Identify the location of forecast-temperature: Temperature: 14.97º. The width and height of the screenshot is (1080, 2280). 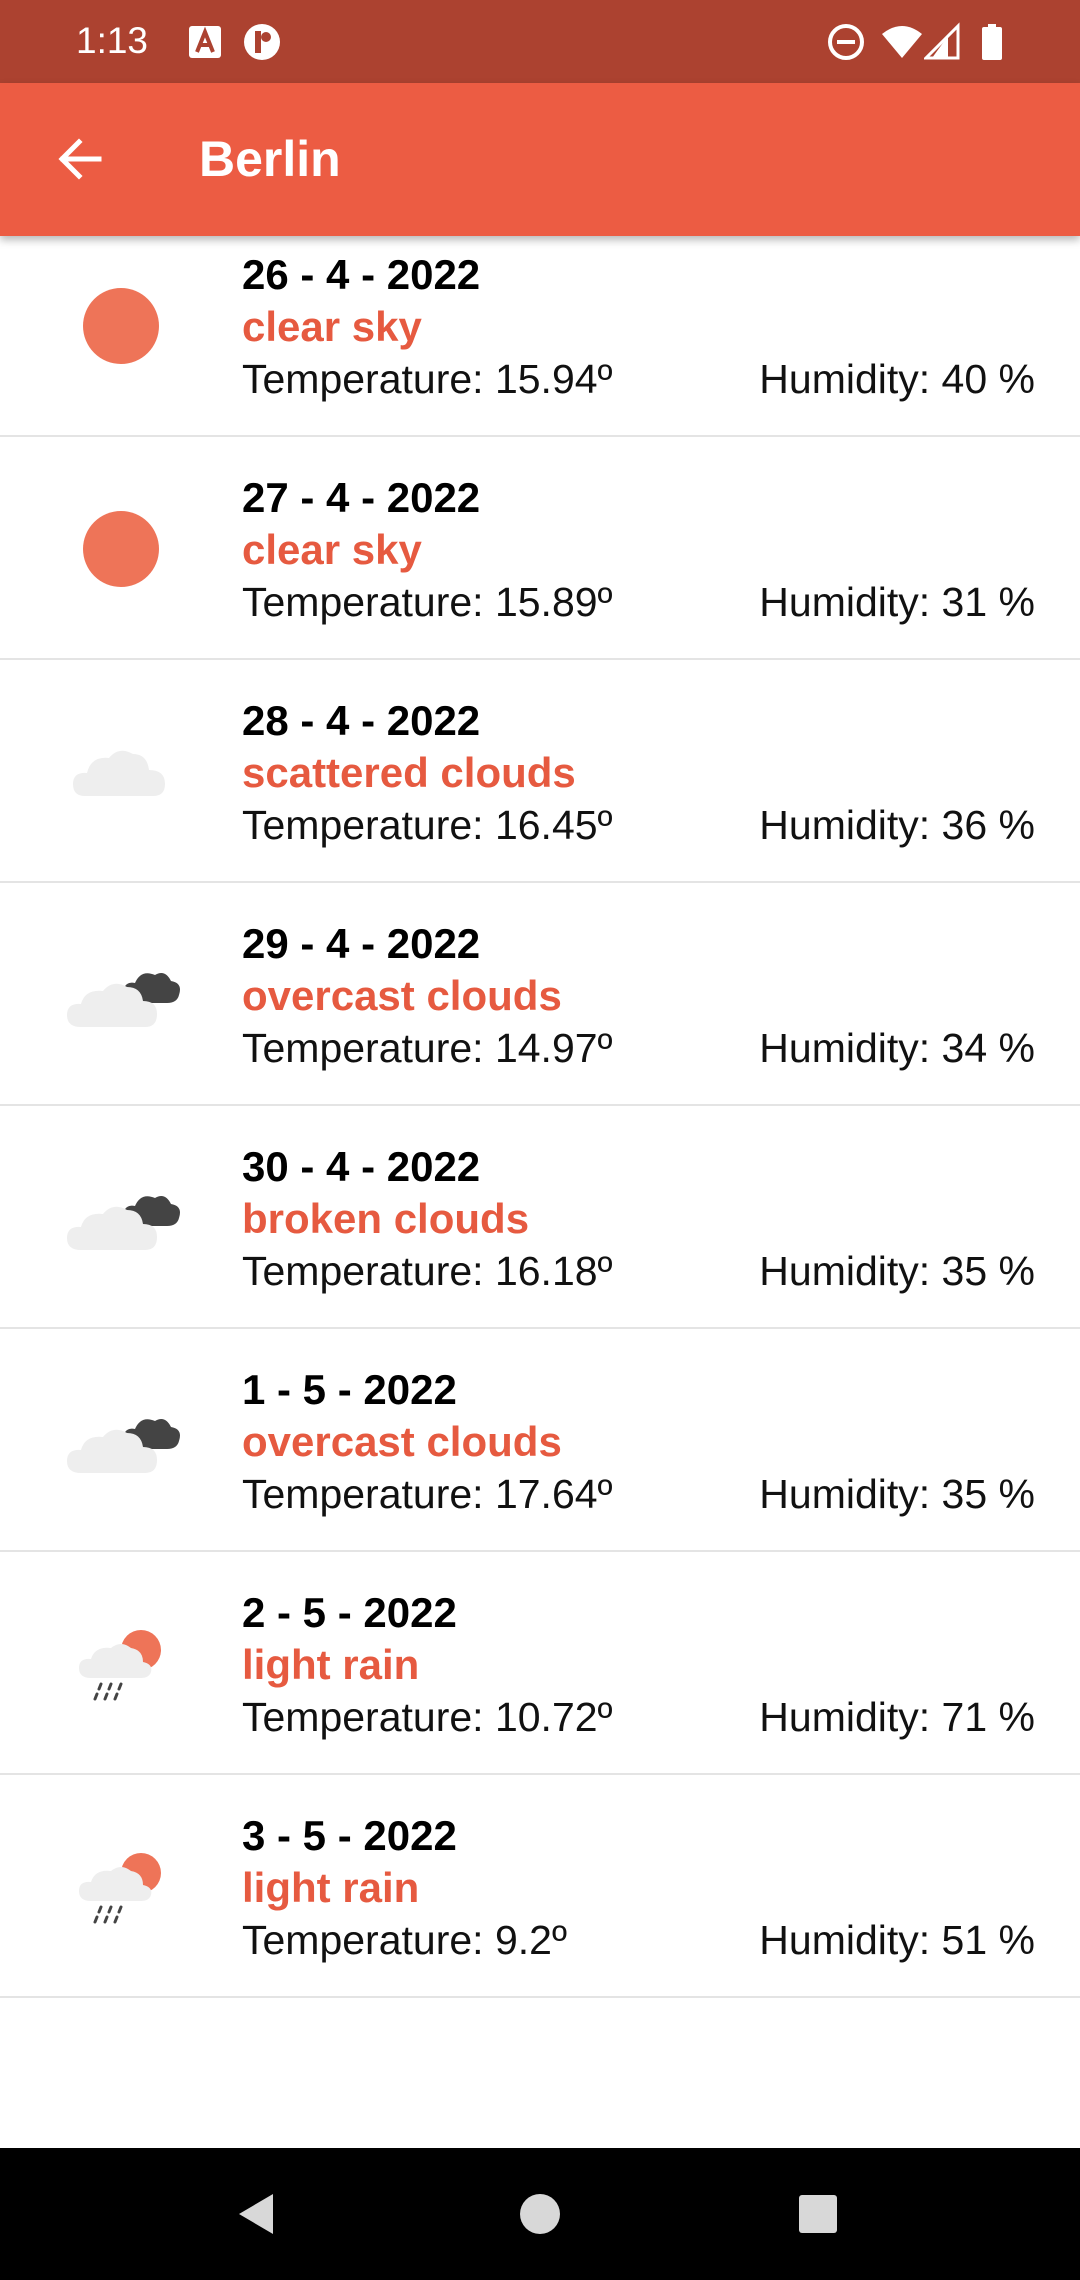
(427, 1048).